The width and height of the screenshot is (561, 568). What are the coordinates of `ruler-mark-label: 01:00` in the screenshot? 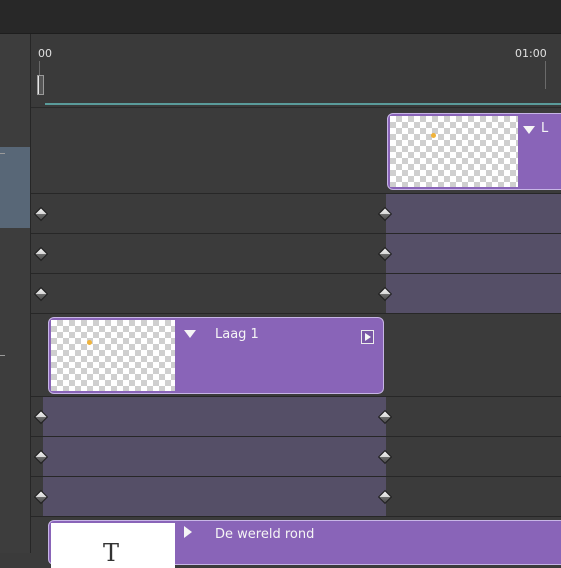 It's located at (531, 53).